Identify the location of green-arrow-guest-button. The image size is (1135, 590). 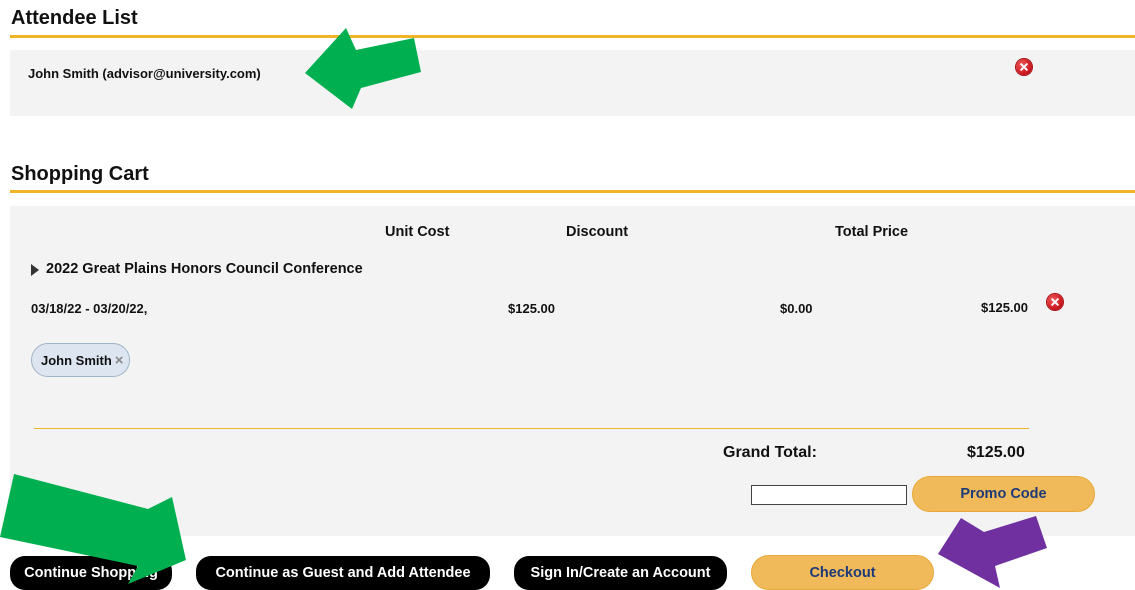
(93, 529).